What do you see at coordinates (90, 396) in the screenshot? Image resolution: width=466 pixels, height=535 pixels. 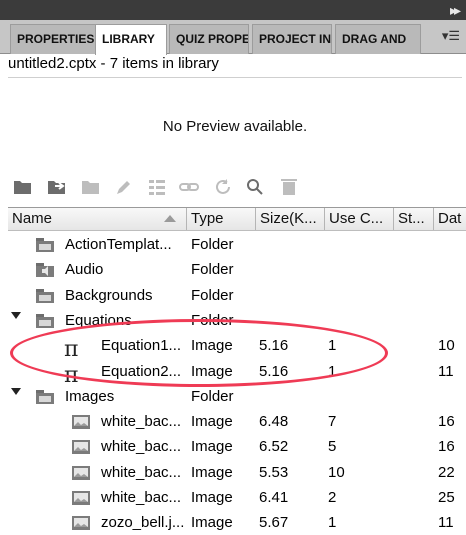 I see `item-name: Images` at bounding box center [90, 396].